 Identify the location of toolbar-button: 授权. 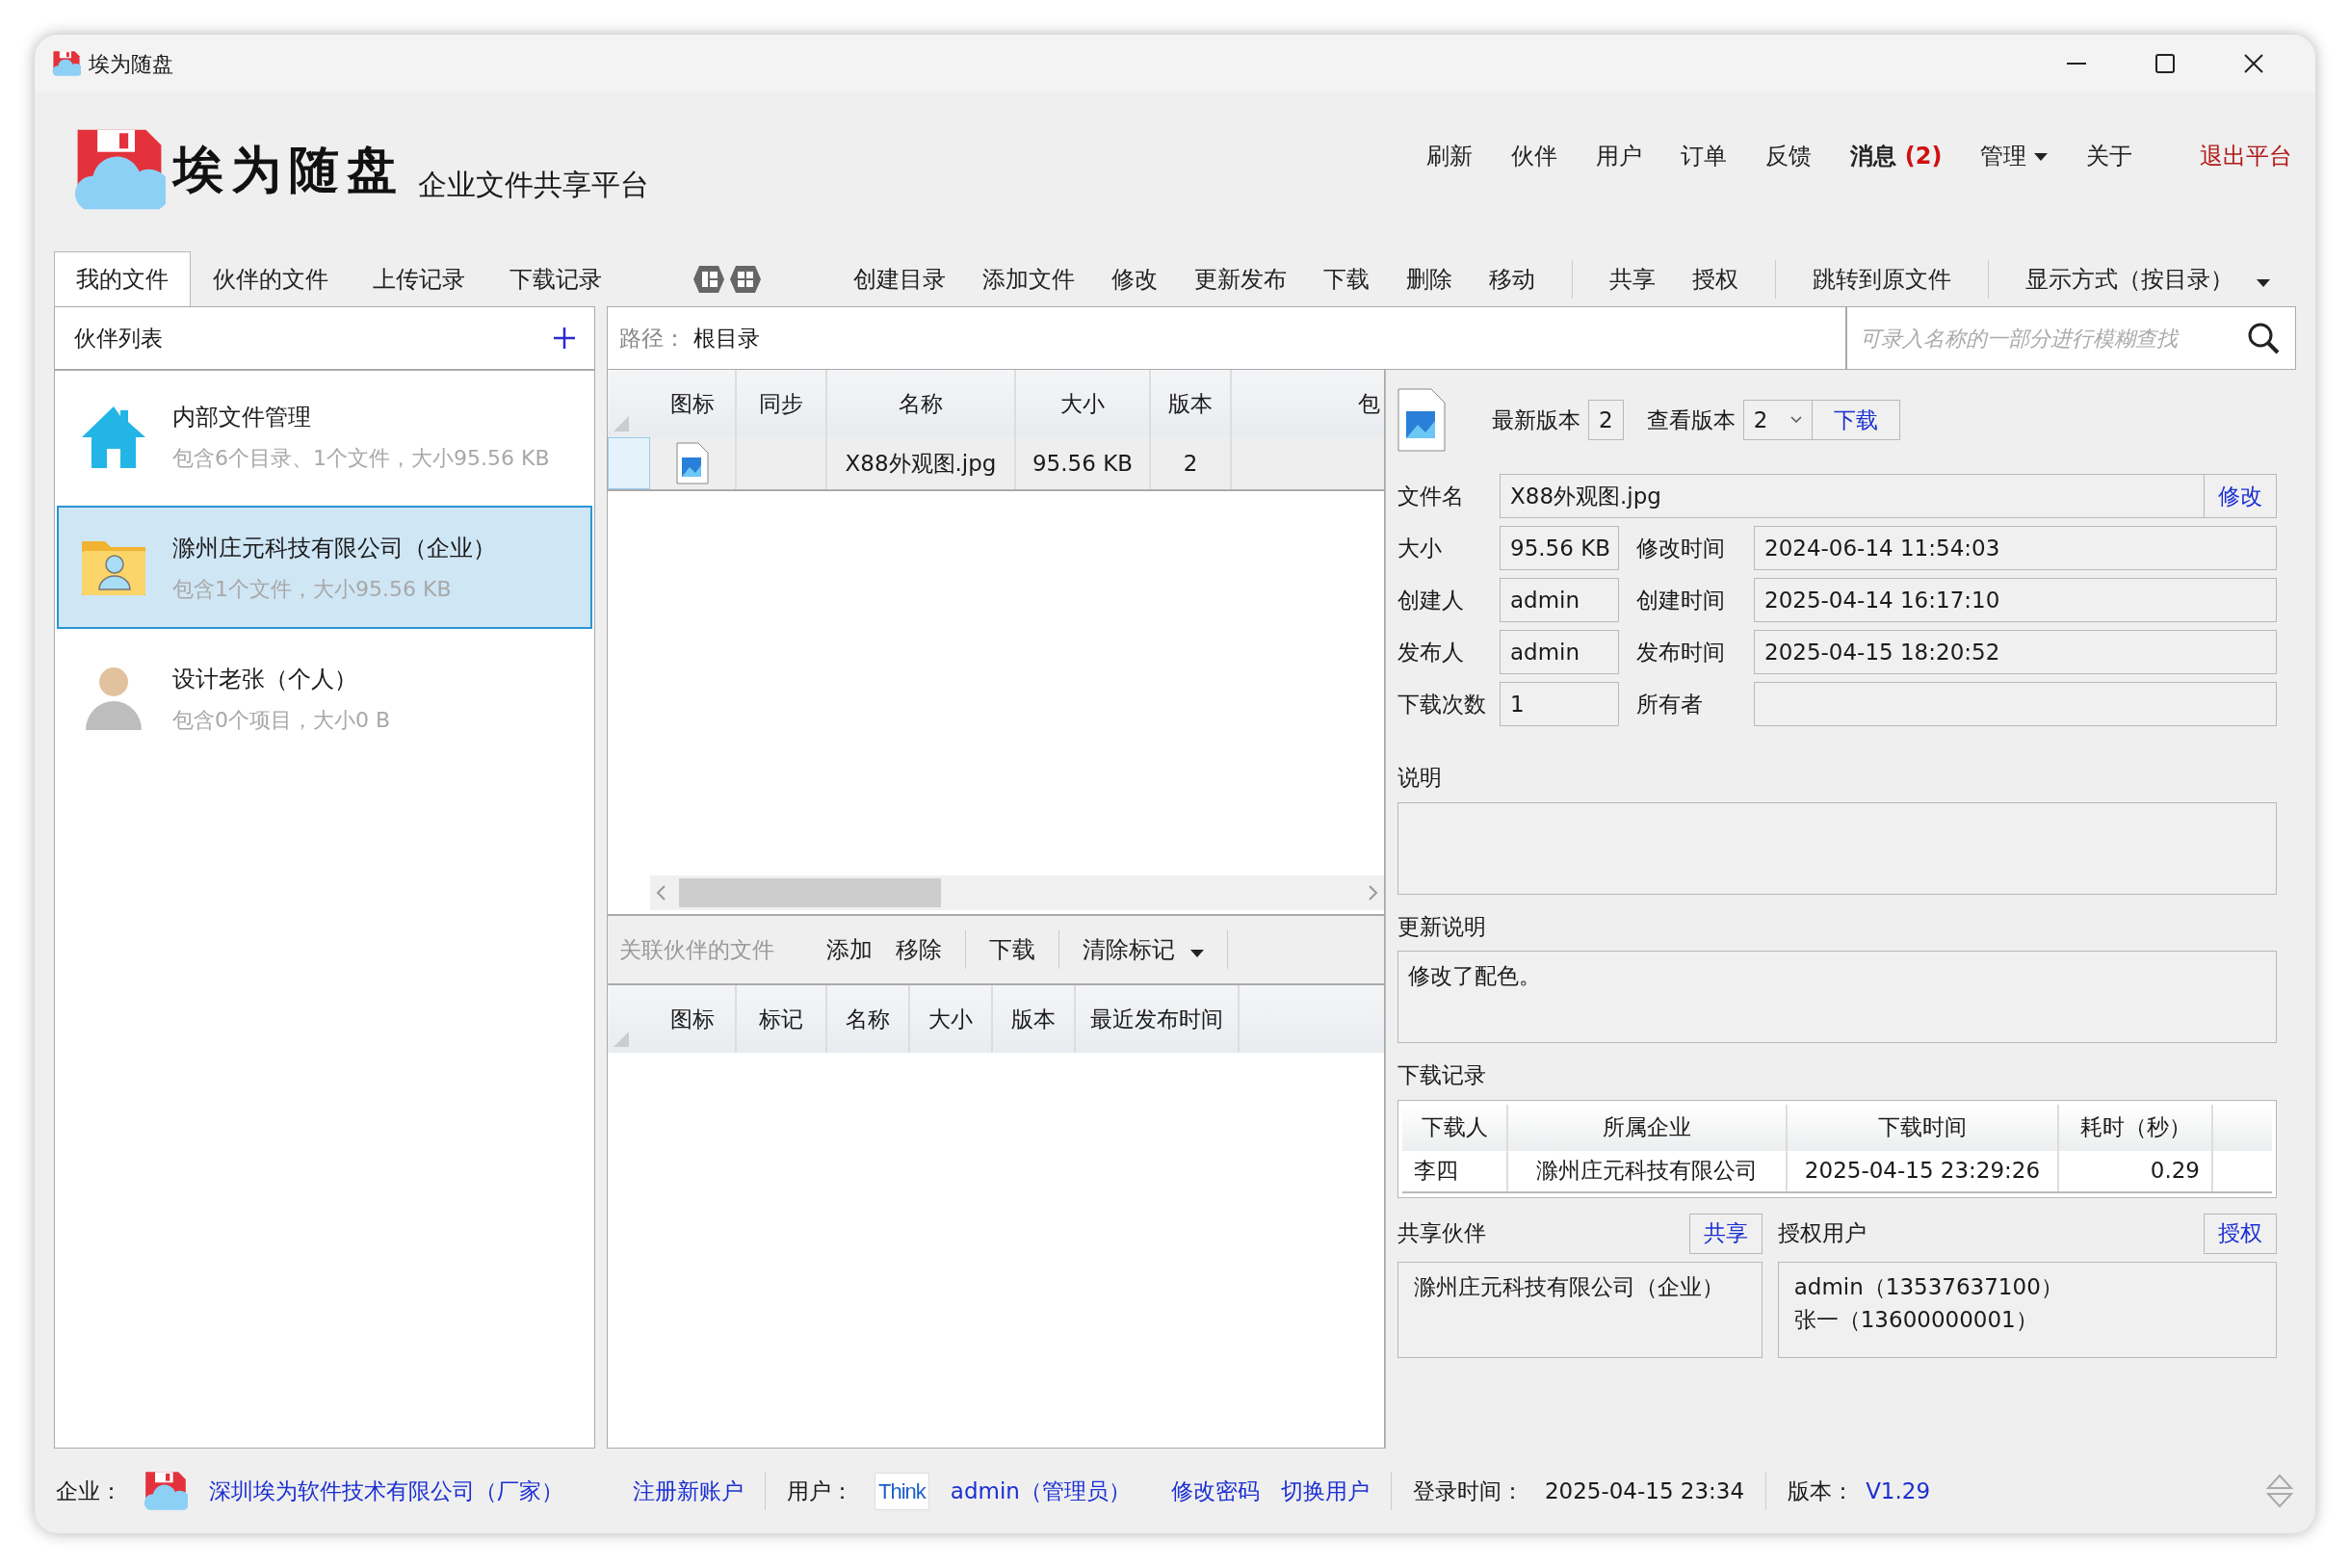
(1715, 279).